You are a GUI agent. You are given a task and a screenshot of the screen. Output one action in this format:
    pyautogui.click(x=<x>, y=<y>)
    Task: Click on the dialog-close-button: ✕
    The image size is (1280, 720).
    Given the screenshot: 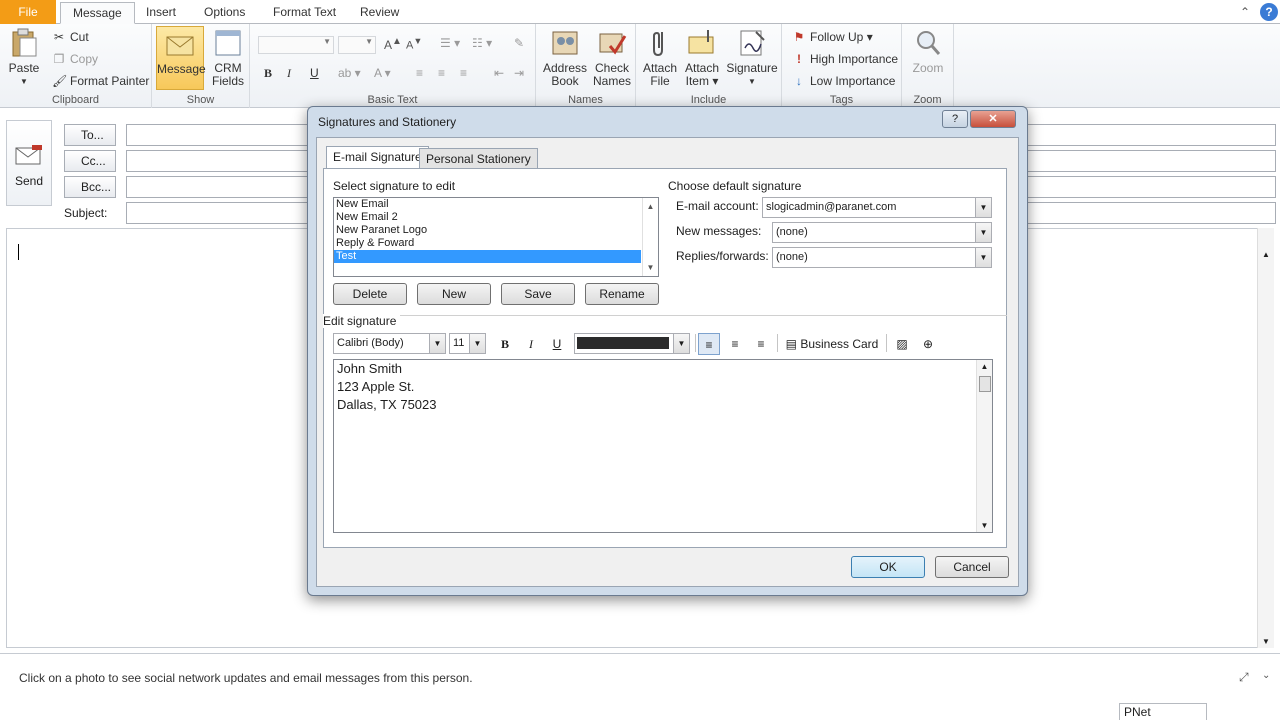 What is the action you would take?
    pyautogui.click(x=993, y=119)
    